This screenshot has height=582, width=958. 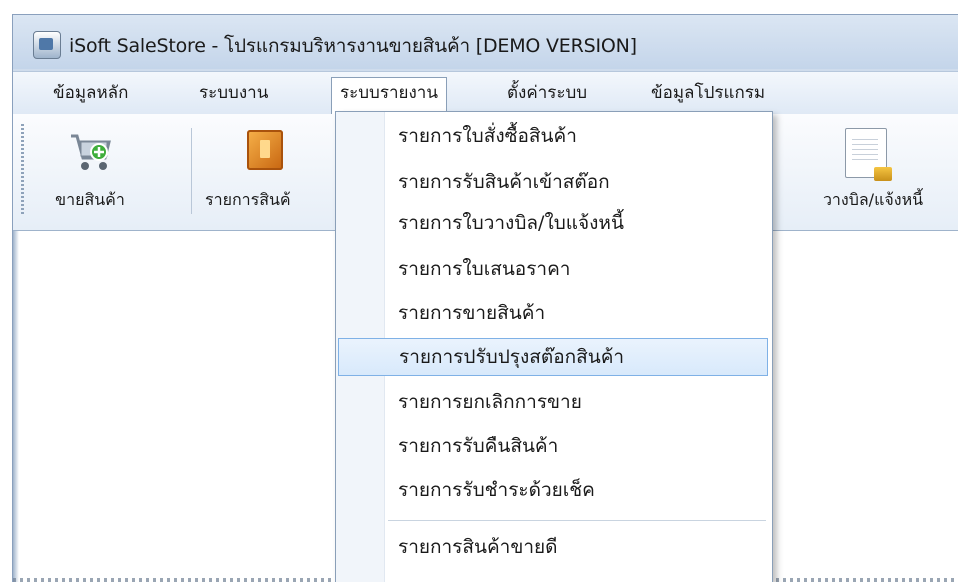 I want to click on menu-item-billing-invoices: รายการใบวางบิล/ใบแจ้งหนี้, so click(x=553, y=223).